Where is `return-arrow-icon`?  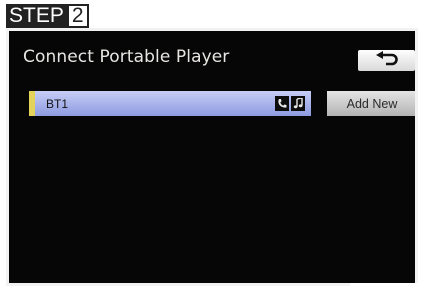
return-arrow-icon is located at coordinates (387, 60).